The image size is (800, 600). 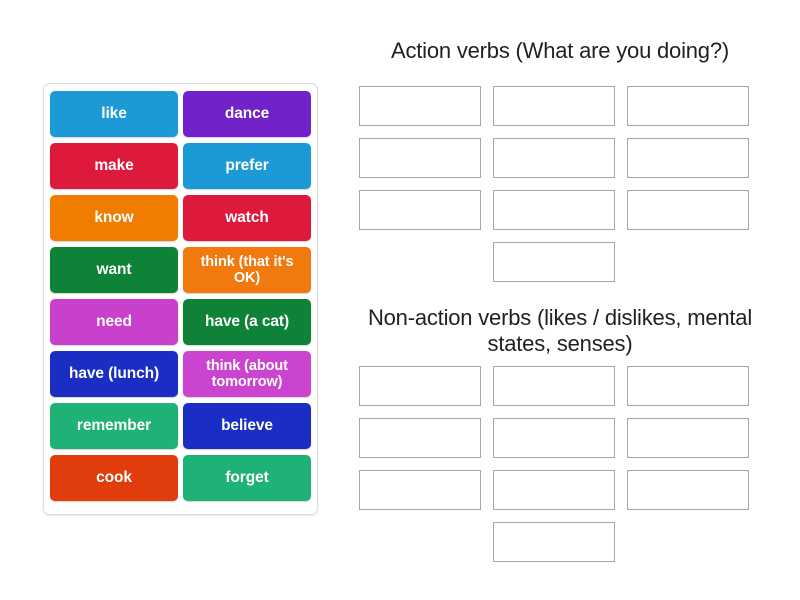 I want to click on word-tile: prefer, so click(x=247, y=166).